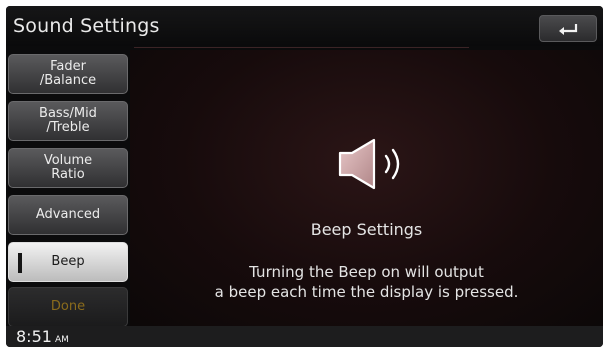  I want to click on sidebar-item-fader-balance: Fader /Balance, so click(68, 74).